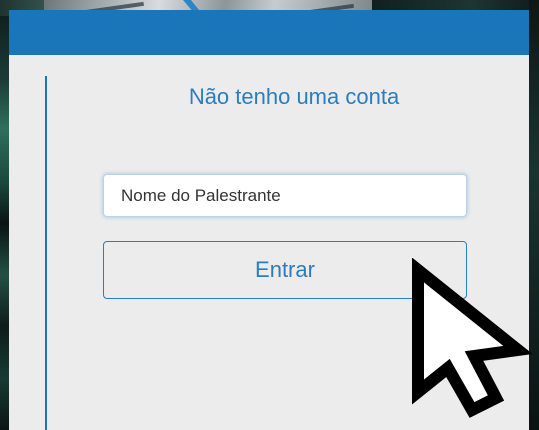 This screenshot has height=430, width=539. I want to click on speaker-name-input, so click(285, 195).